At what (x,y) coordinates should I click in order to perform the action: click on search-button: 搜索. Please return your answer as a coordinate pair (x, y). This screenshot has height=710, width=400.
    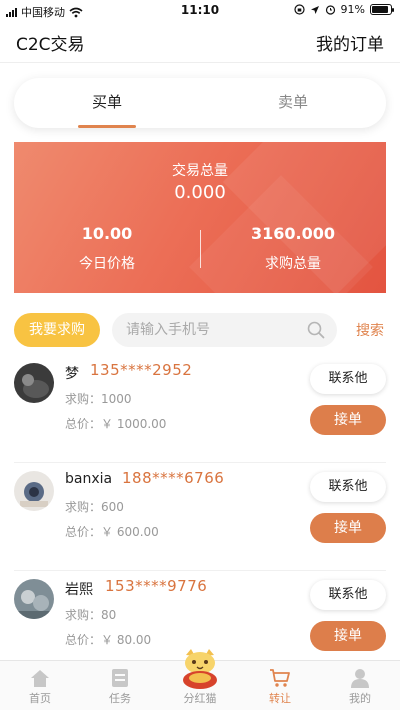
    Looking at the image, I should click on (370, 330).